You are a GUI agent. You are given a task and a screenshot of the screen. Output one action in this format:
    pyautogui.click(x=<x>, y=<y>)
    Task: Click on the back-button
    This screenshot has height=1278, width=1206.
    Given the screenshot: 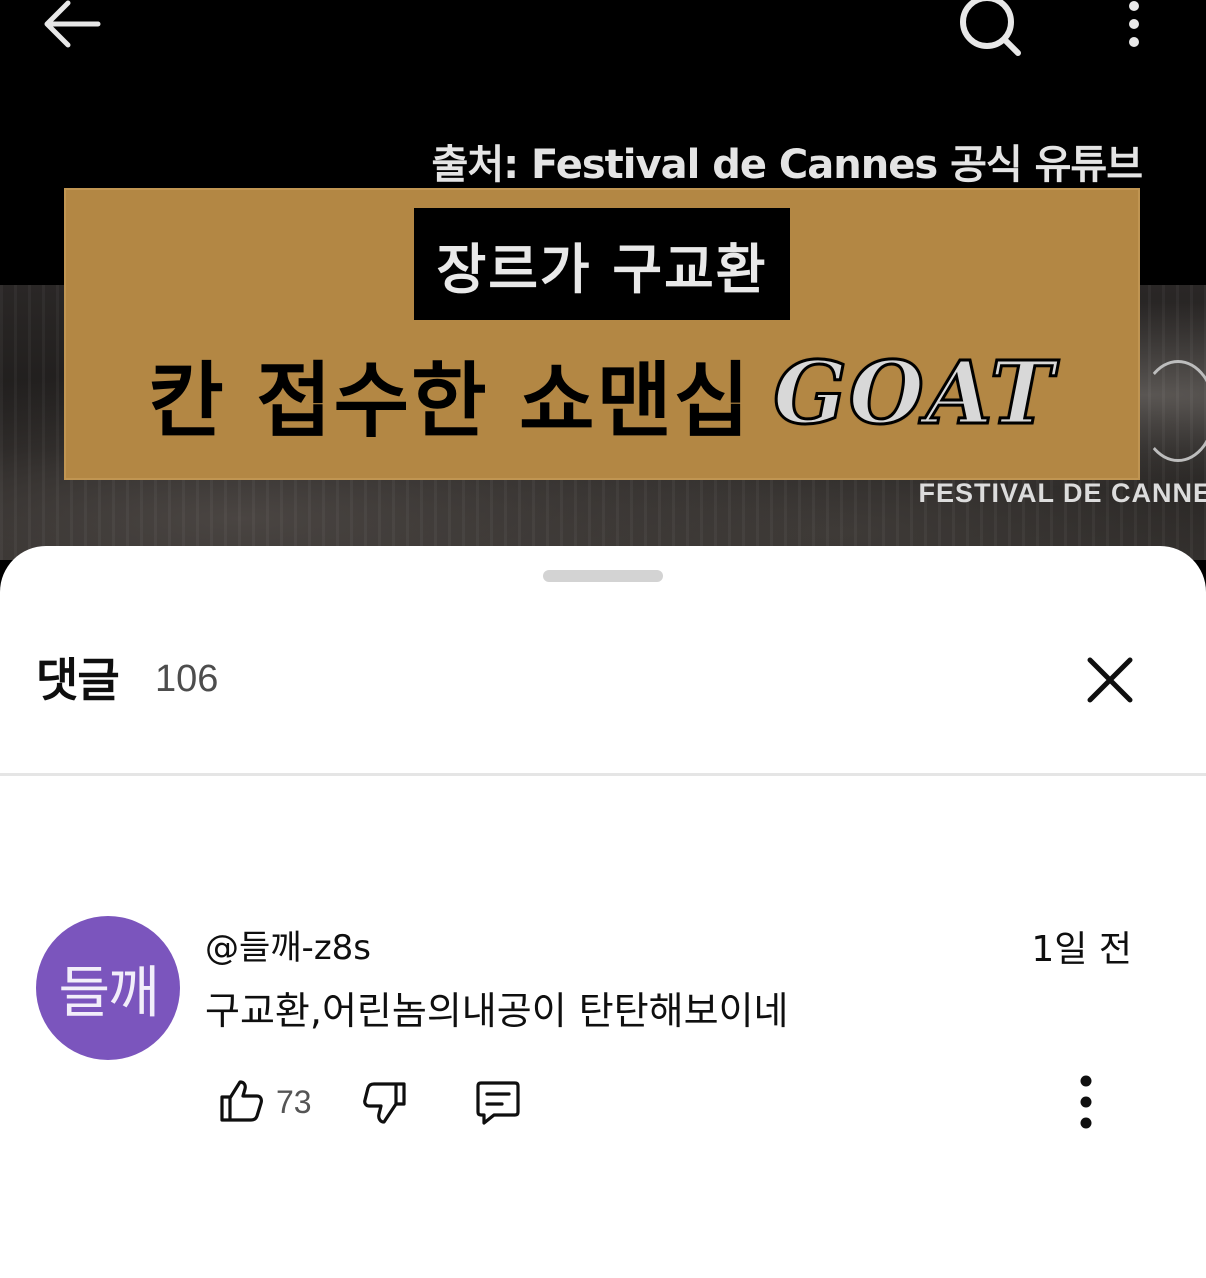 What is the action you would take?
    pyautogui.click(x=73, y=25)
    